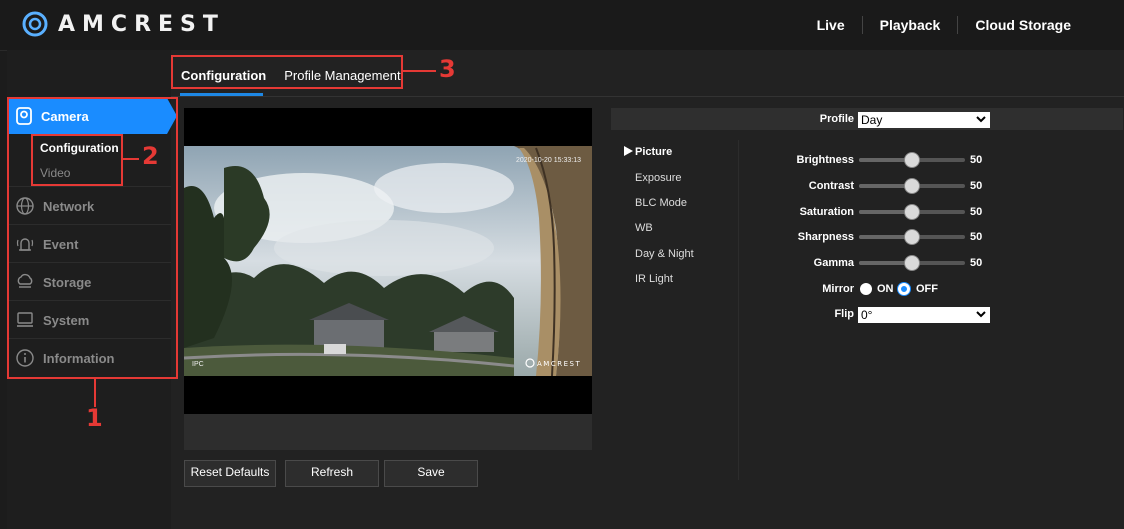 The height and width of the screenshot is (529, 1124). What do you see at coordinates (844, 314) in the screenshot?
I see `flip-label: Flip` at bounding box center [844, 314].